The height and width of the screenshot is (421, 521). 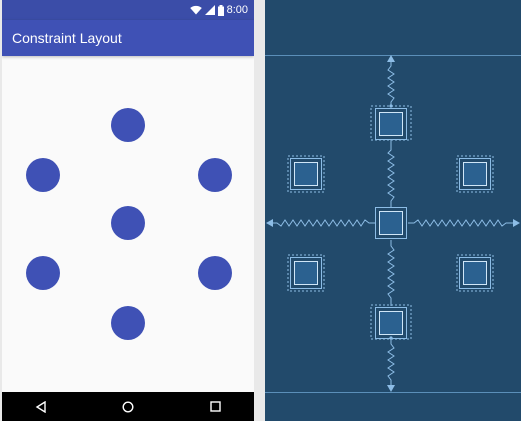 I want to click on arrow-up-icon, so click(x=391, y=58).